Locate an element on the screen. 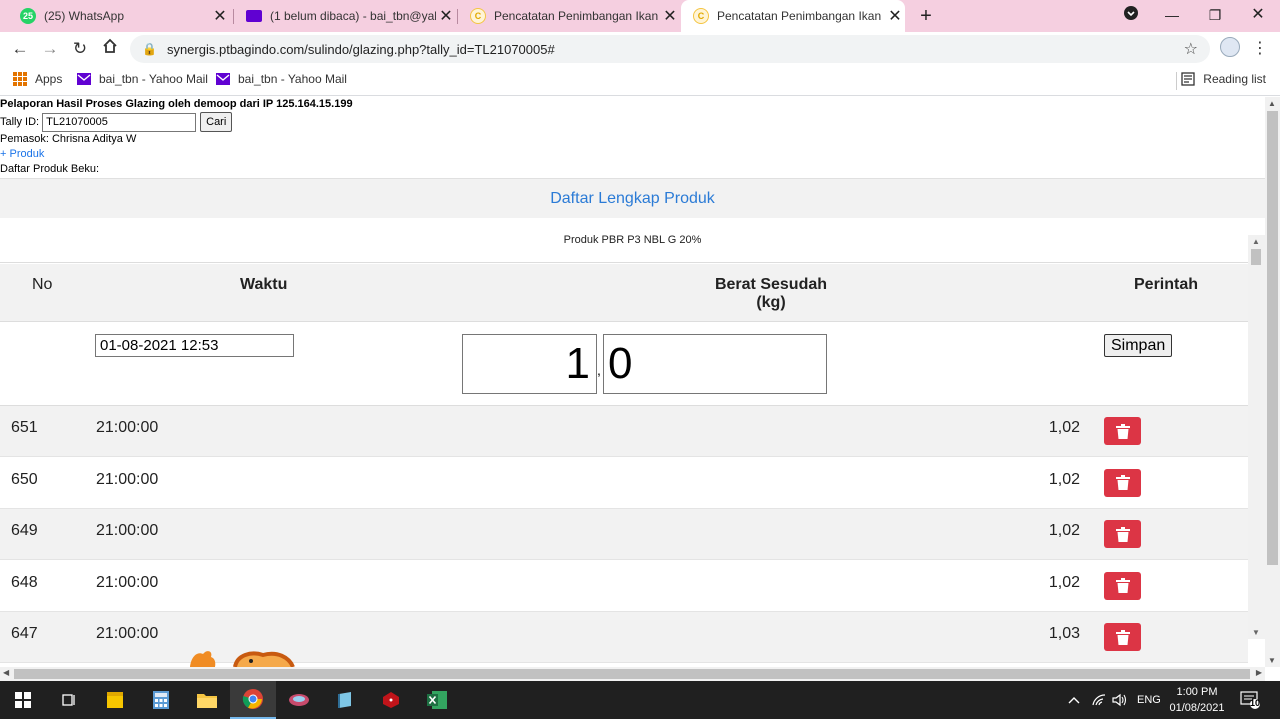 This screenshot has width=1280, height=719. tab-pencatatan-1: C Pencatatan Penimbangan Ikan ✕ is located at coordinates (569, 16).